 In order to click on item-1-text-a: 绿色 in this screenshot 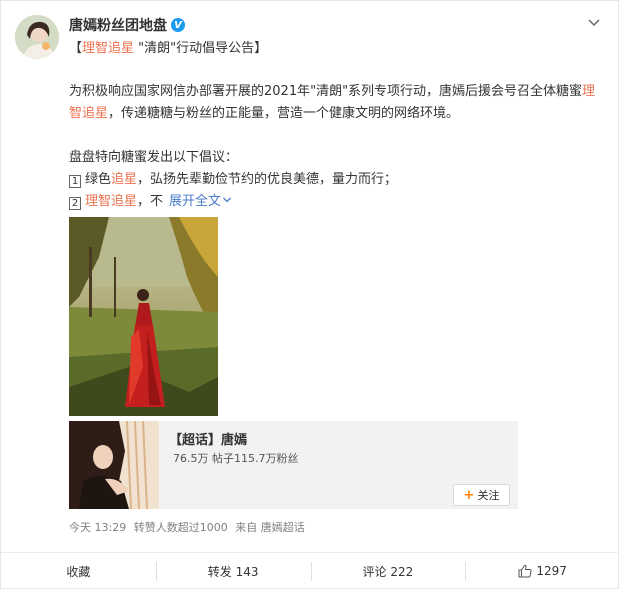, I will do `click(98, 179)`.